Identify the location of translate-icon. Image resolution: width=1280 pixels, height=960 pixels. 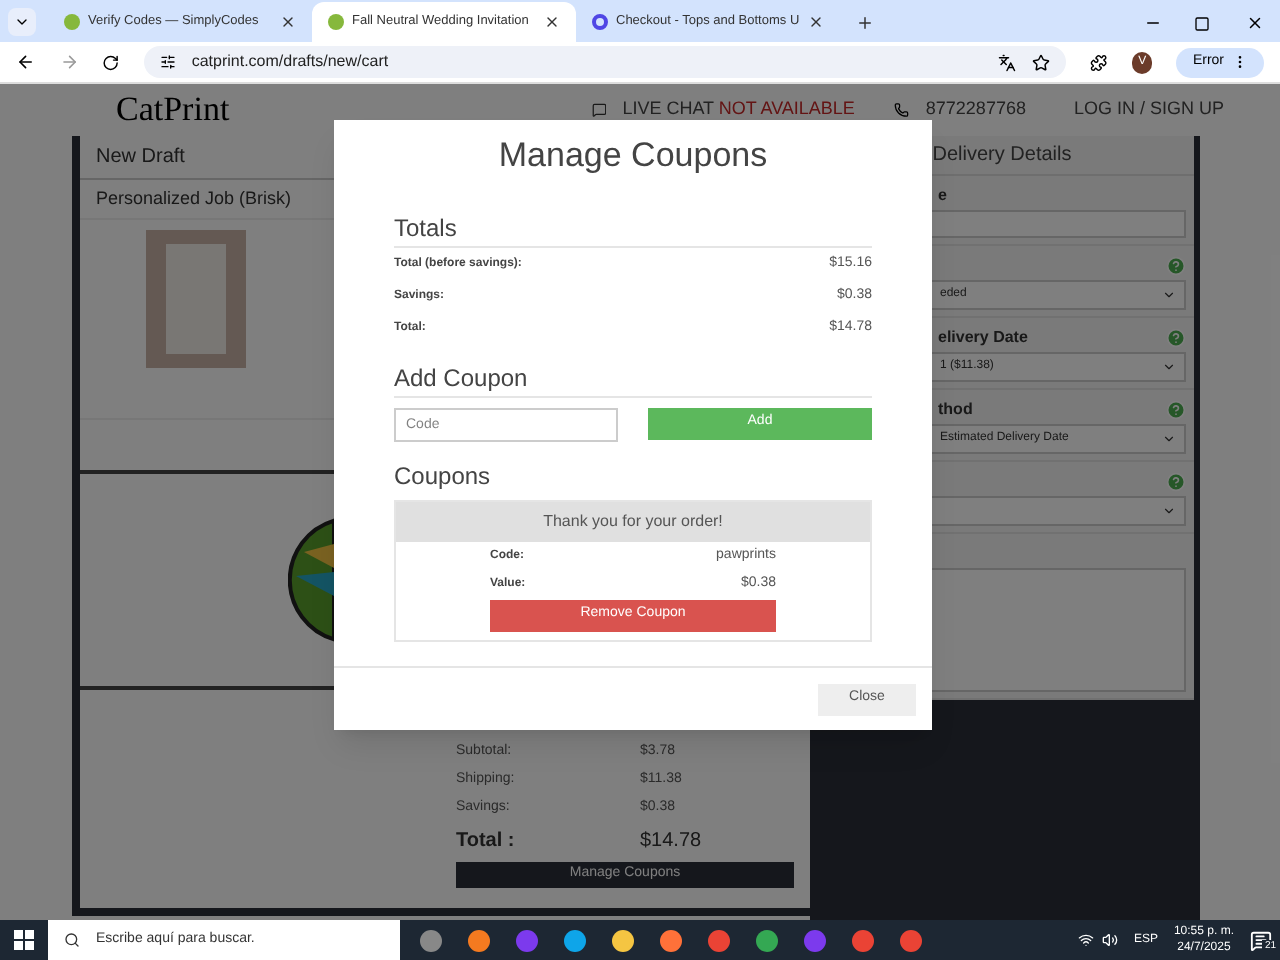
(1007, 62).